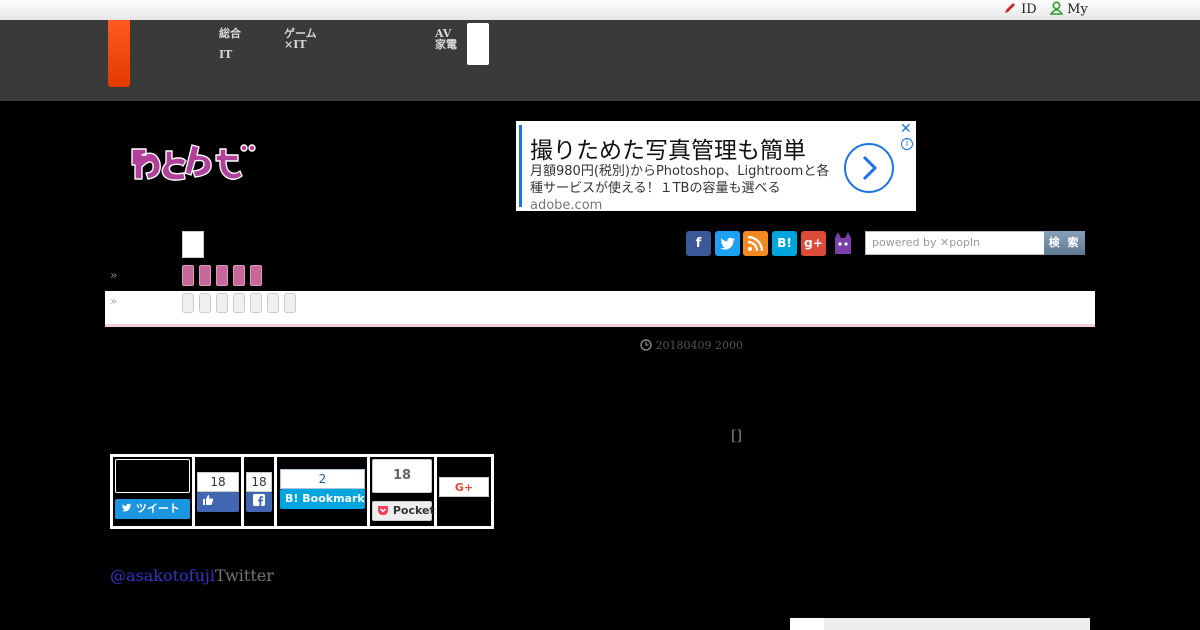 The width and height of the screenshot is (1200, 630). What do you see at coordinates (464, 487) in the screenshot?
I see `googleplus-button: G+` at bounding box center [464, 487].